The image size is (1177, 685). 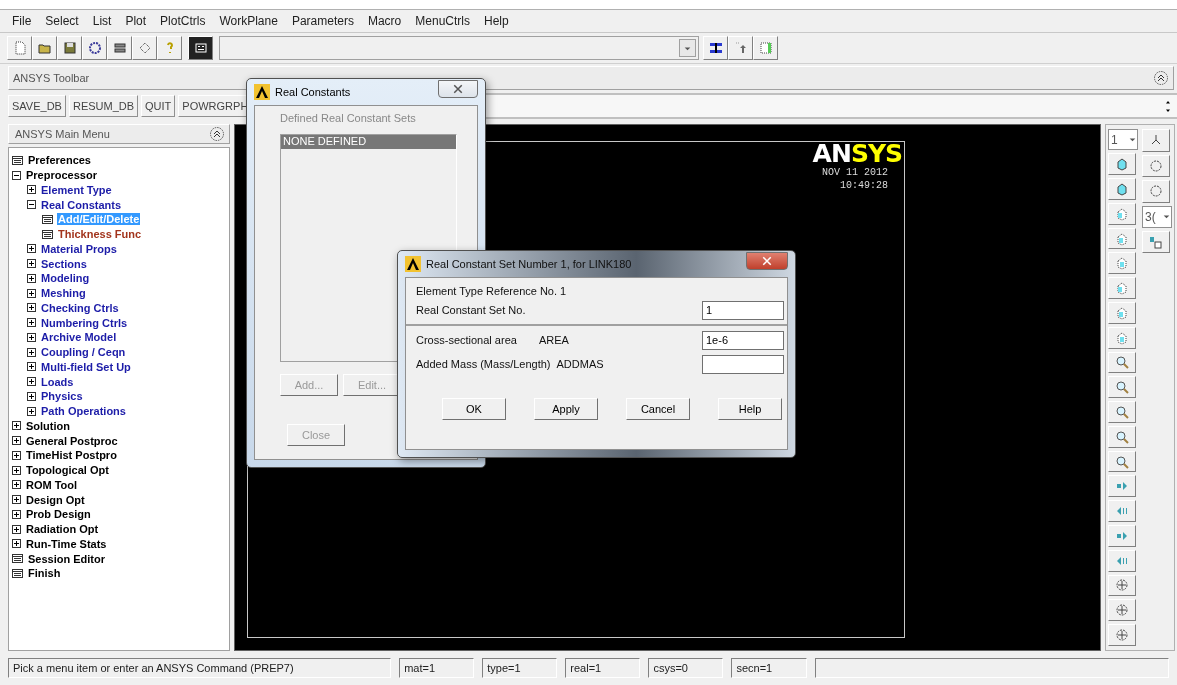 What do you see at coordinates (58, 514) in the screenshot?
I see `menu-tree-item: Prob Design` at bounding box center [58, 514].